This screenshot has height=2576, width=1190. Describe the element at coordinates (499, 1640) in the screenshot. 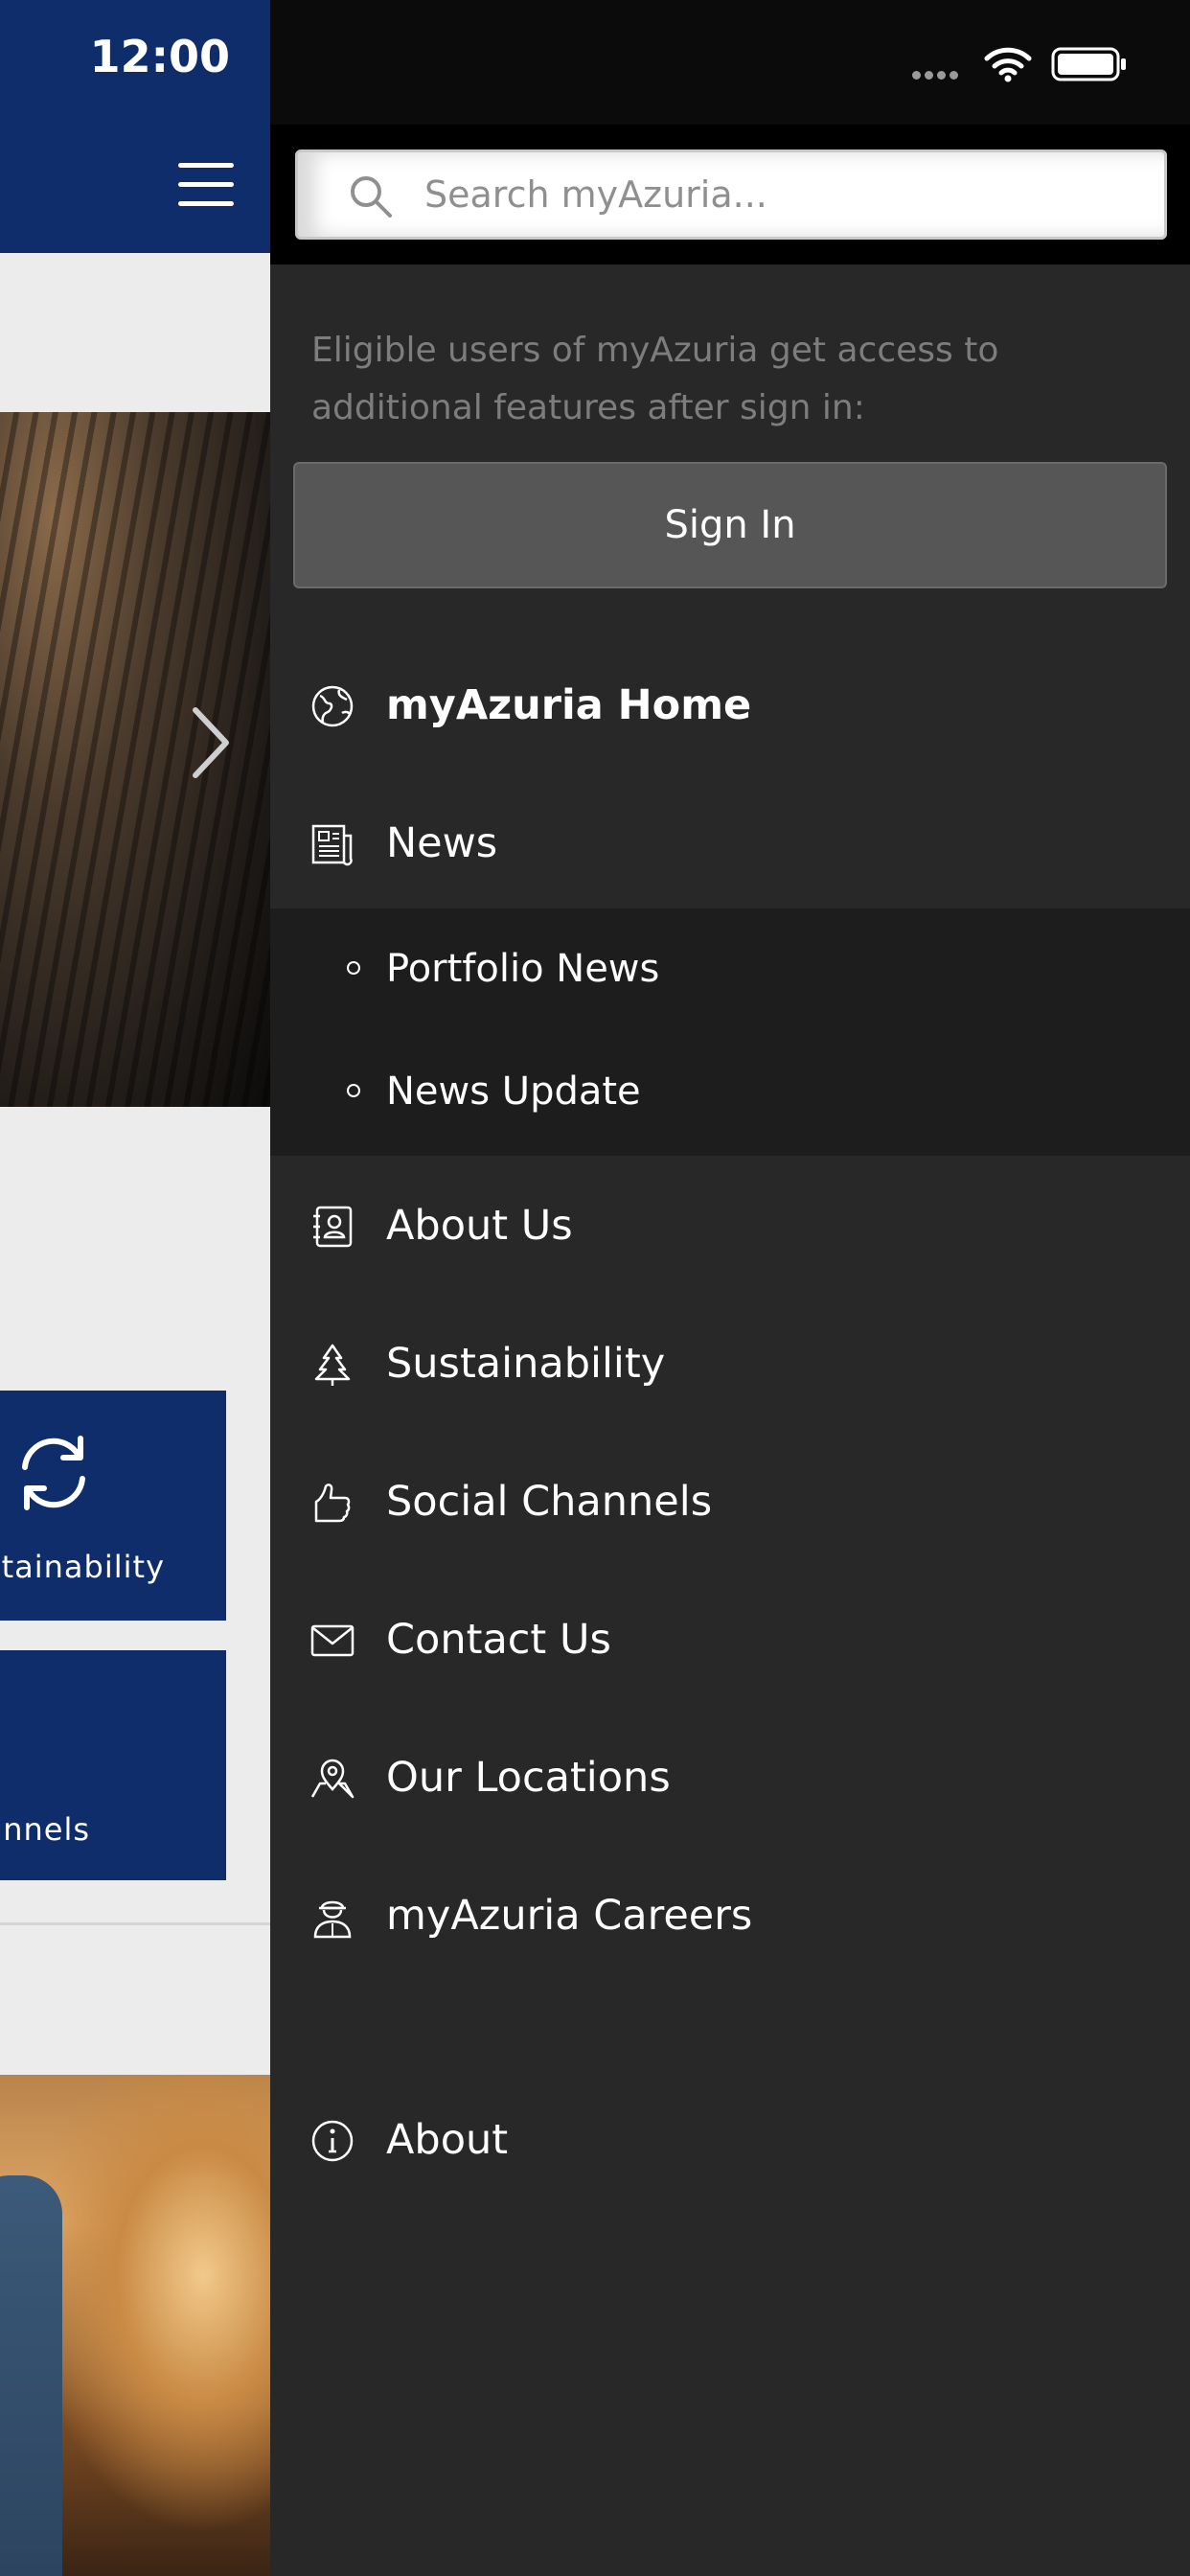

I see `menu-item-label: Contact Us` at that location.